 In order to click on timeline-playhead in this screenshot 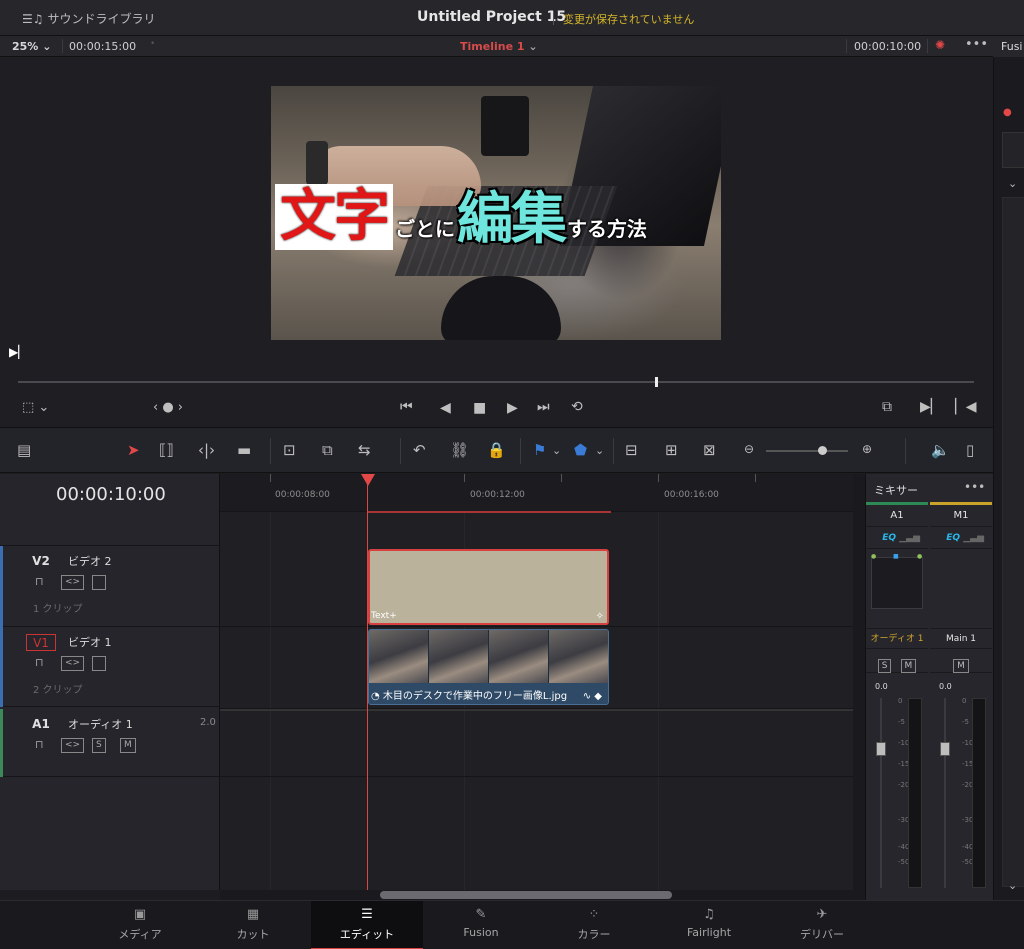, I will do `click(367, 682)`.